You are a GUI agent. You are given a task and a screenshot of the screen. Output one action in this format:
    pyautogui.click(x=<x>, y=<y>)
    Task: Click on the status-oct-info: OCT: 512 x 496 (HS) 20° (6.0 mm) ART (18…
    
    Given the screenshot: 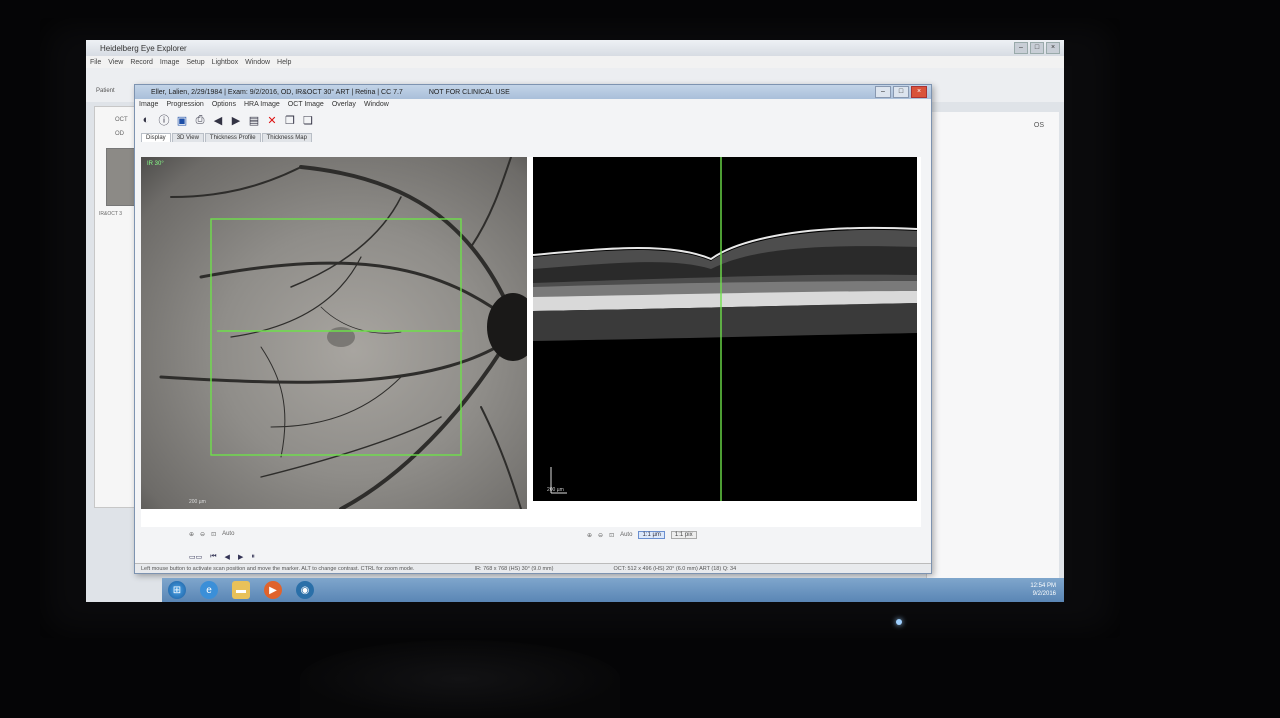 What is the action you would take?
    pyautogui.click(x=675, y=568)
    